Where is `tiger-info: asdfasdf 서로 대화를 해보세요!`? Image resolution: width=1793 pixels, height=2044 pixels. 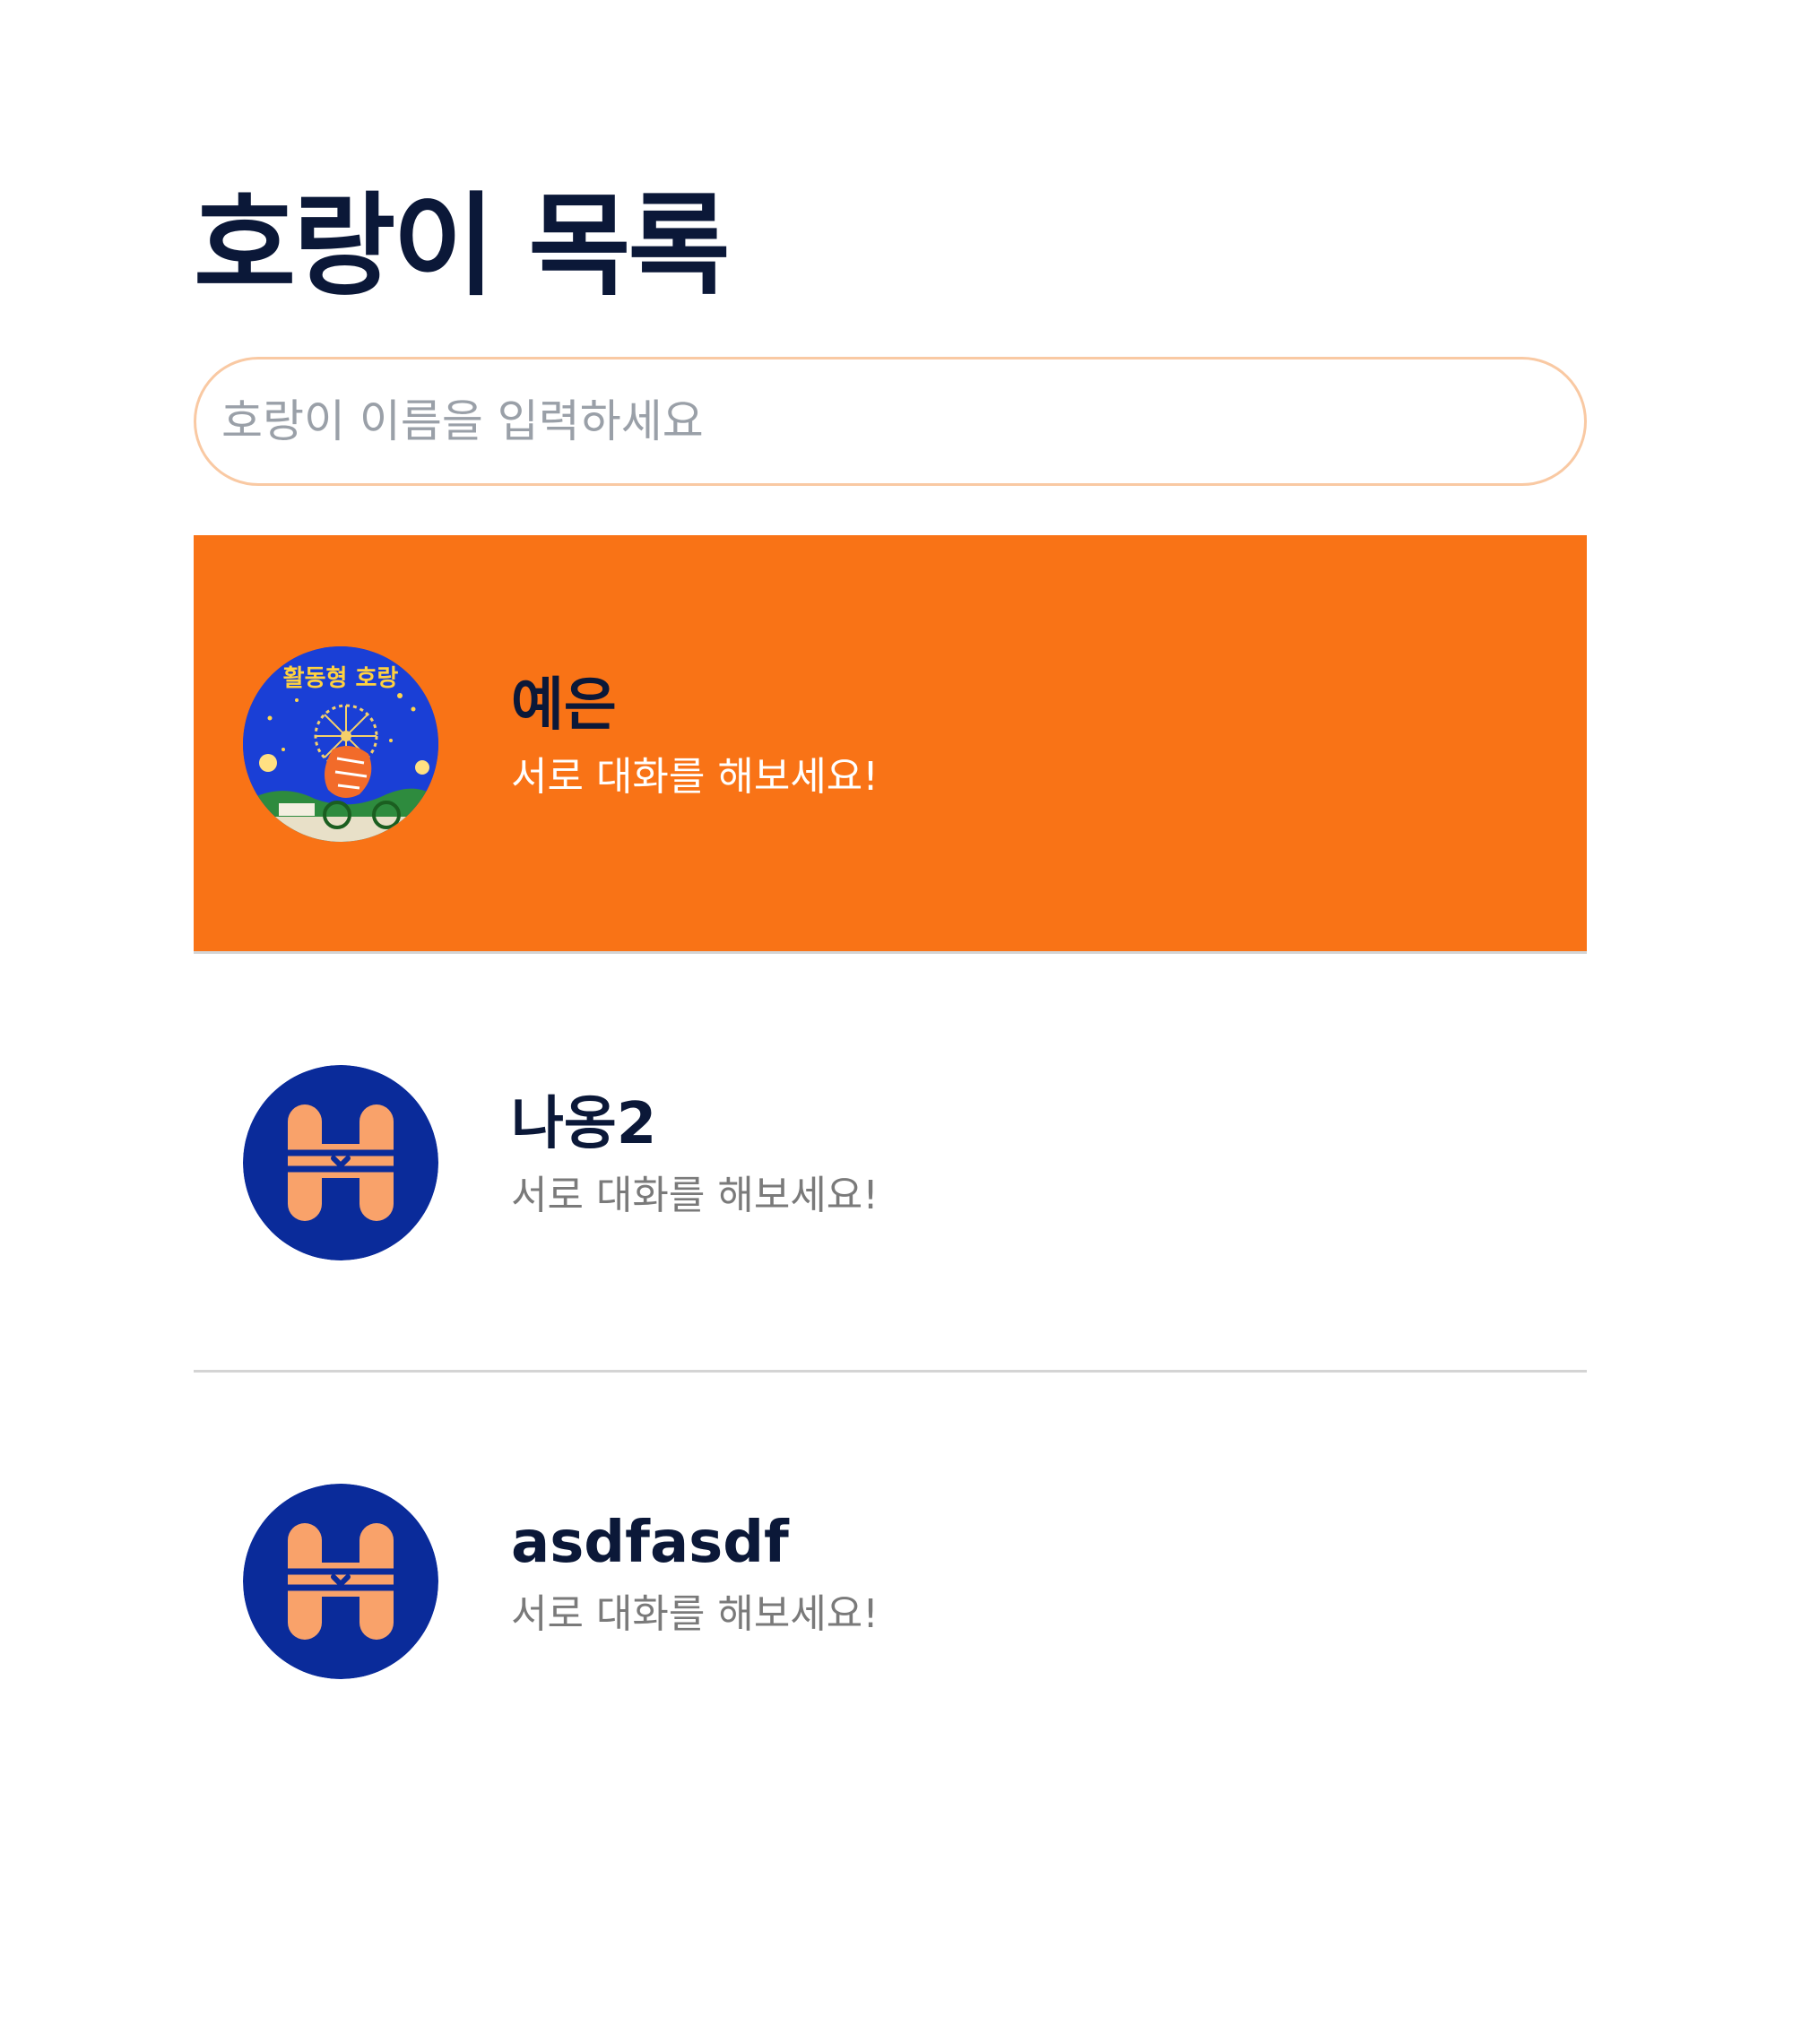
tiger-info: asdfasdf 서로 대화를 해보세요! is located at coordinates (1026, 1574).